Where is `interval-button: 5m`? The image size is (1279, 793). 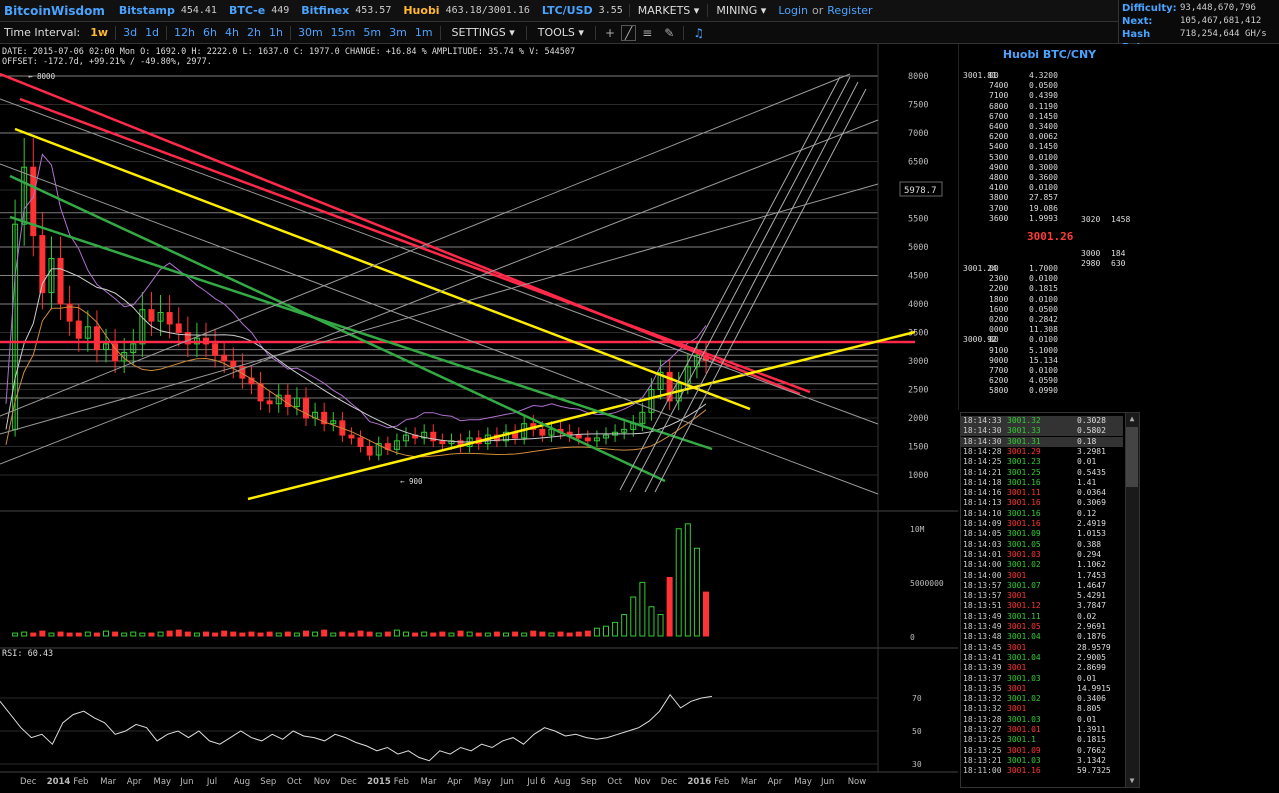 interval-button: 5m is located at coordinates (372, 32).